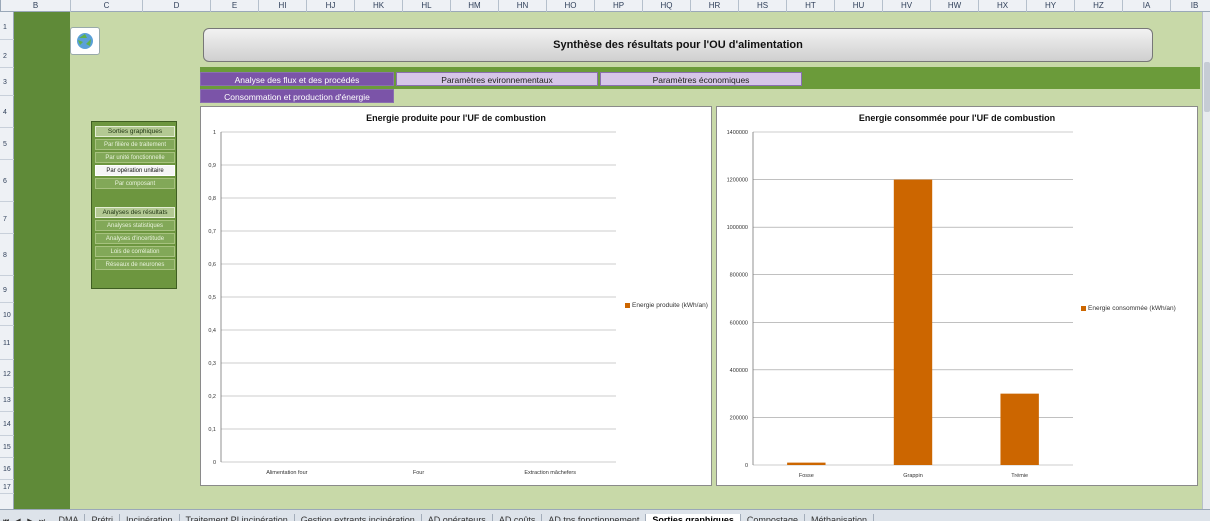  I want to click on sheet-tab: Prétri, so click(102, 517).